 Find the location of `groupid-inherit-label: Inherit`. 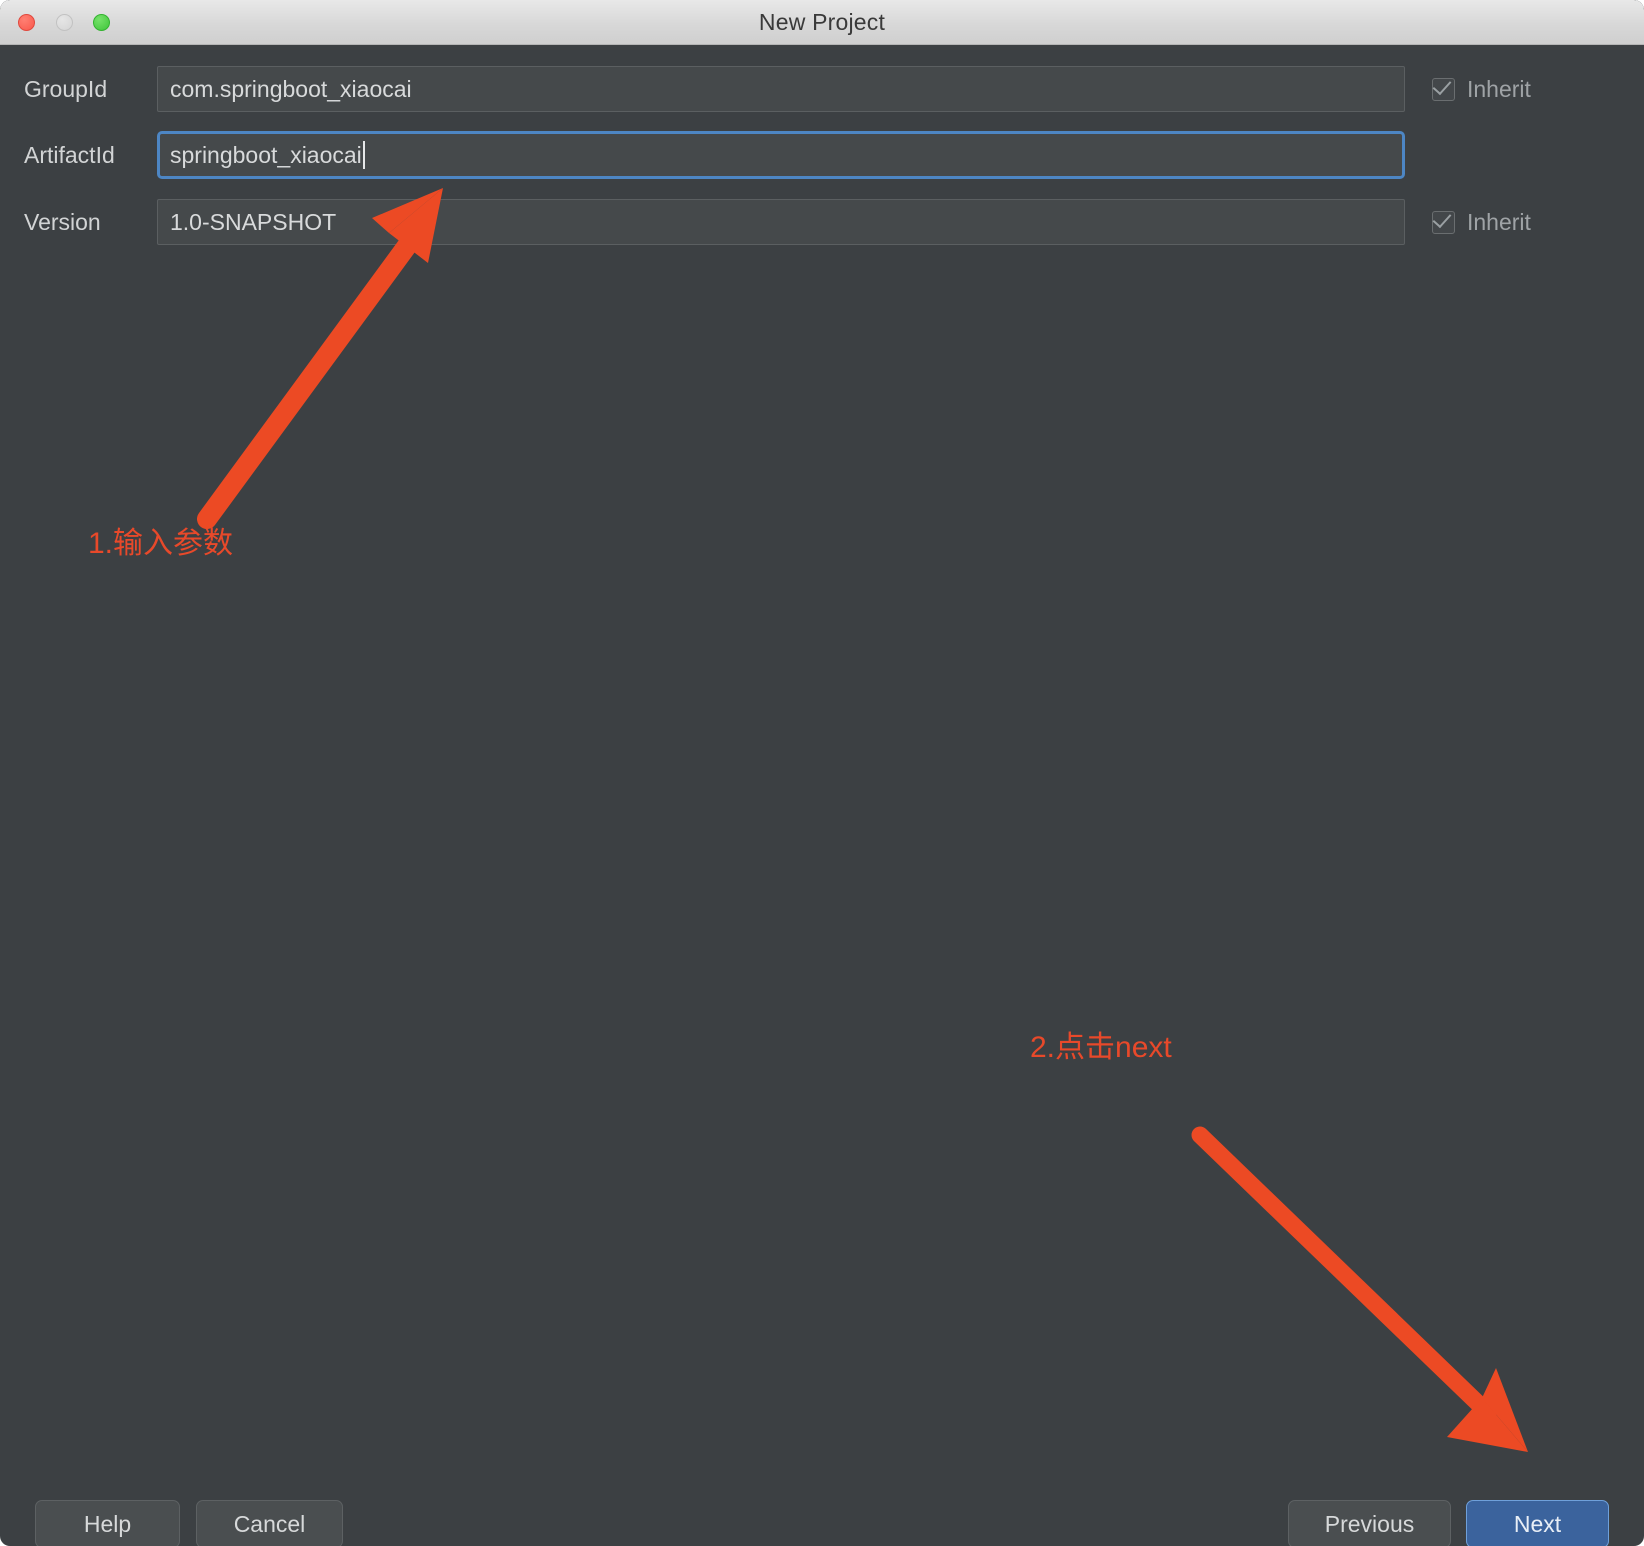

groupid-inherit-label: Inherit is located at coordinates (1499, 88).